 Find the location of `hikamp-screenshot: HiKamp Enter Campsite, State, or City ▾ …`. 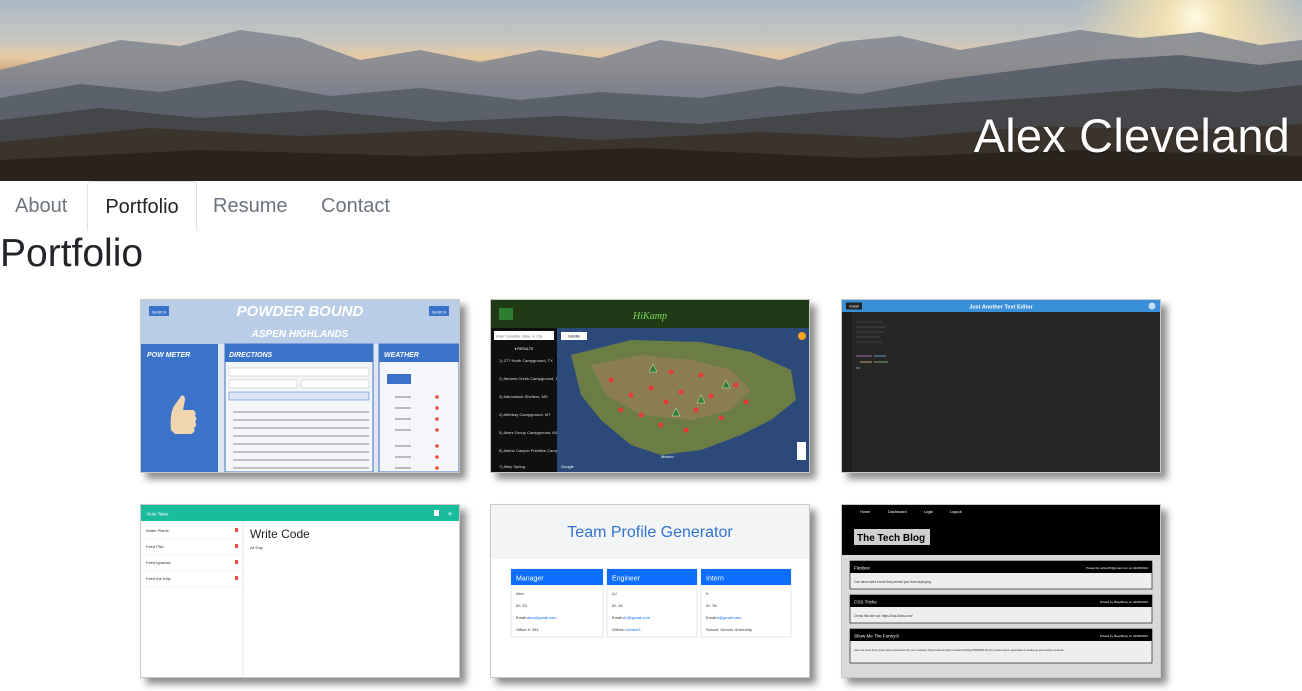

hikamp-screenshot: HiKamp Enter Campsite, State, or City ▾ … is located at coordinates (650, 386).